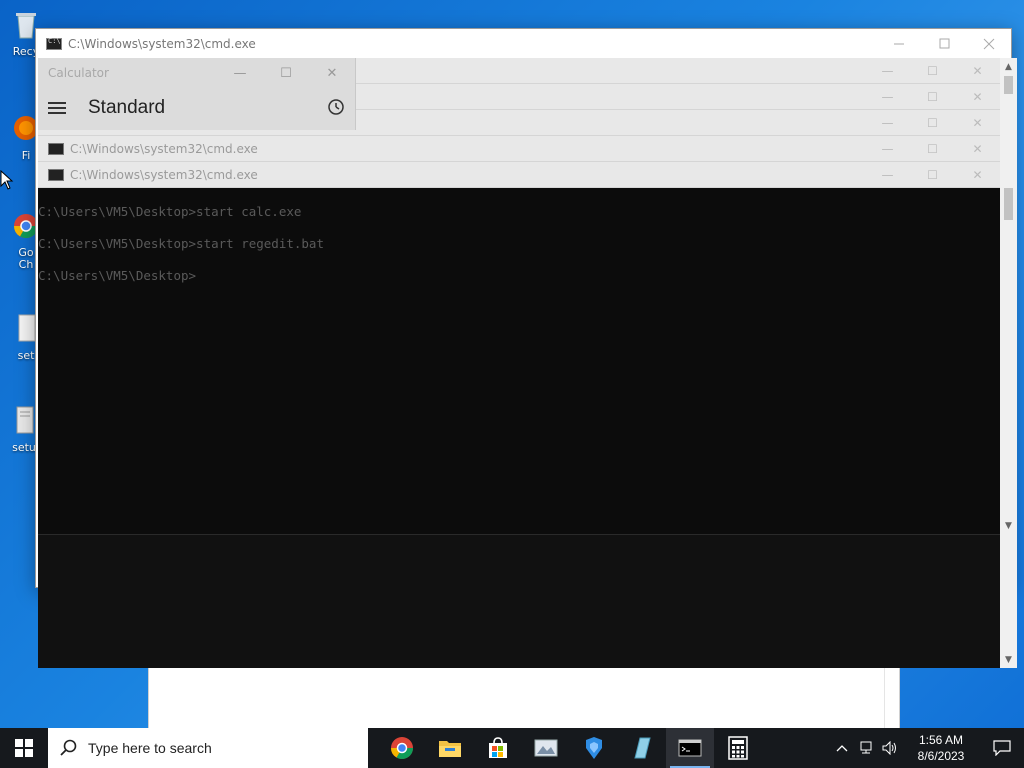  Describe the element at coordinates (336, 107) in the screenshot. I see `history-icon` at that location.